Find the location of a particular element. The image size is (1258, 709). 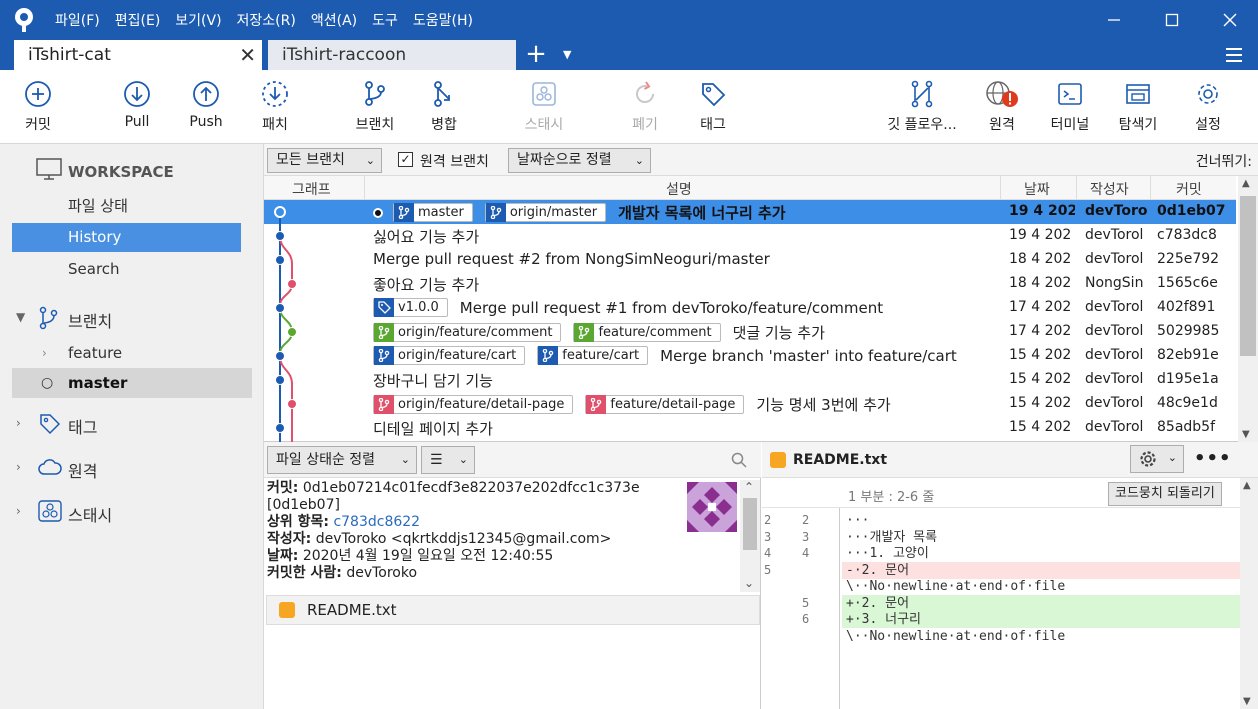

sidebar-section-remotes: › 원격 is located at coordinates (126, 469).